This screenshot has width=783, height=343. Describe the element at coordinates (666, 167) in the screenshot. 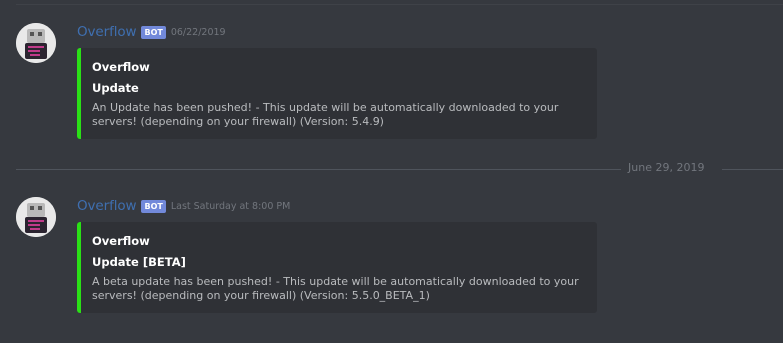

I see `date-divider-label: June 29, 2019` at that location.